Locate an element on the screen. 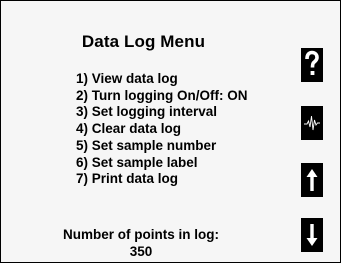 This screenshot has height=263, width=341. waveform-button is located at coordinates (312, 123).